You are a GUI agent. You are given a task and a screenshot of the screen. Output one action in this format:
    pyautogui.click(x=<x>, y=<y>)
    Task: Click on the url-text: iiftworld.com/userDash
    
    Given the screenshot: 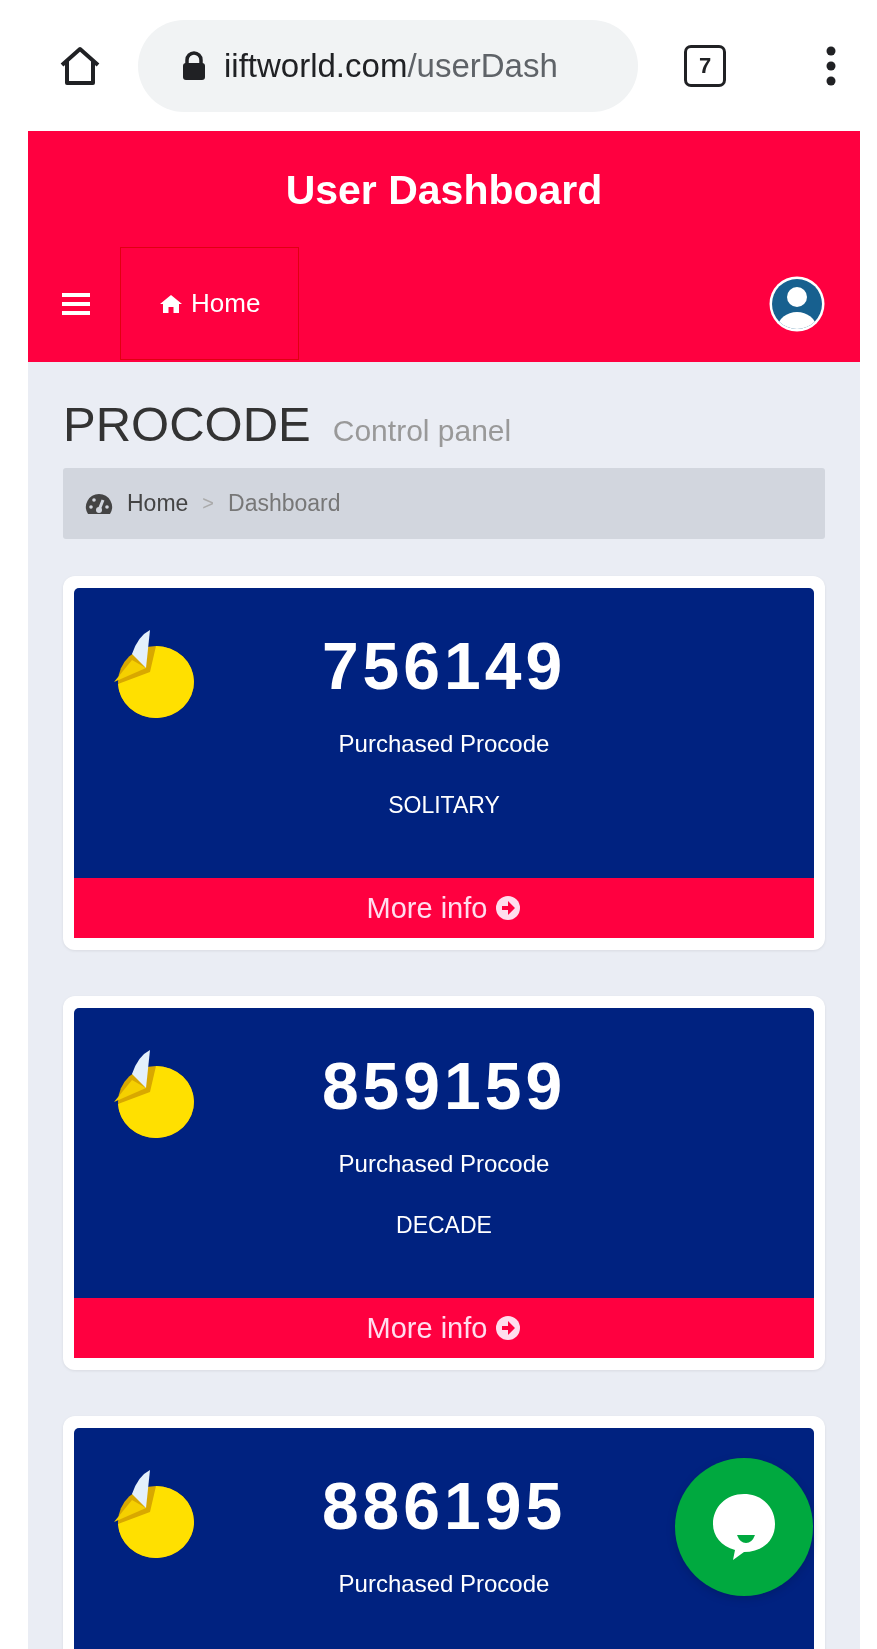 What is the action you would take?
    pyautogui.click(x=391, y=65)
    